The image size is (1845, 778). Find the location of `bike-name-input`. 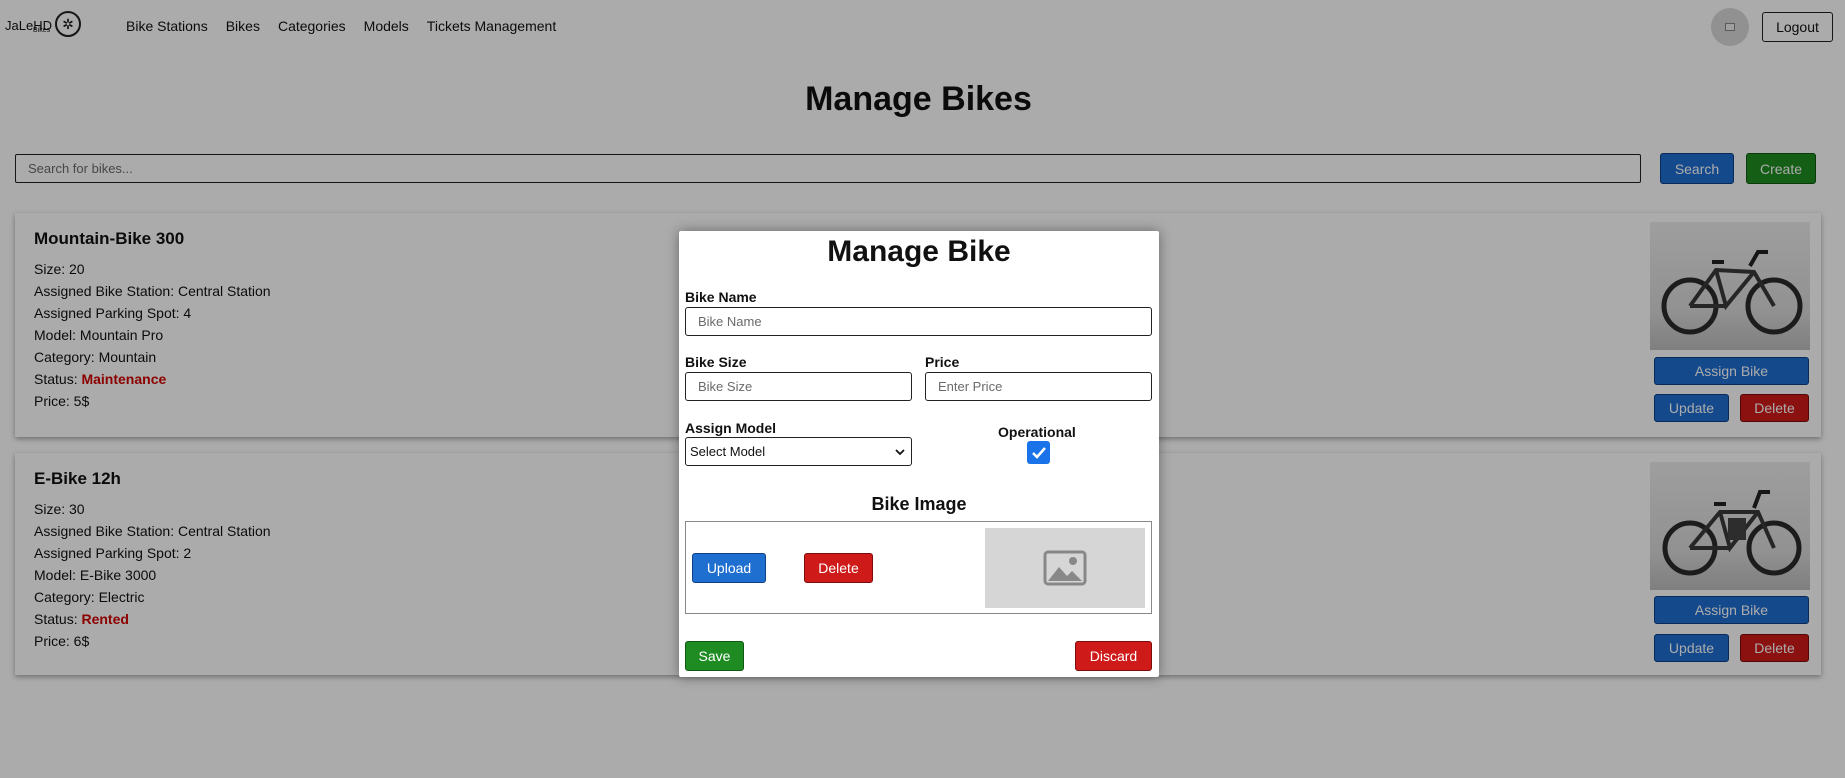

bike-name-input is located at coordinates (918, 321).